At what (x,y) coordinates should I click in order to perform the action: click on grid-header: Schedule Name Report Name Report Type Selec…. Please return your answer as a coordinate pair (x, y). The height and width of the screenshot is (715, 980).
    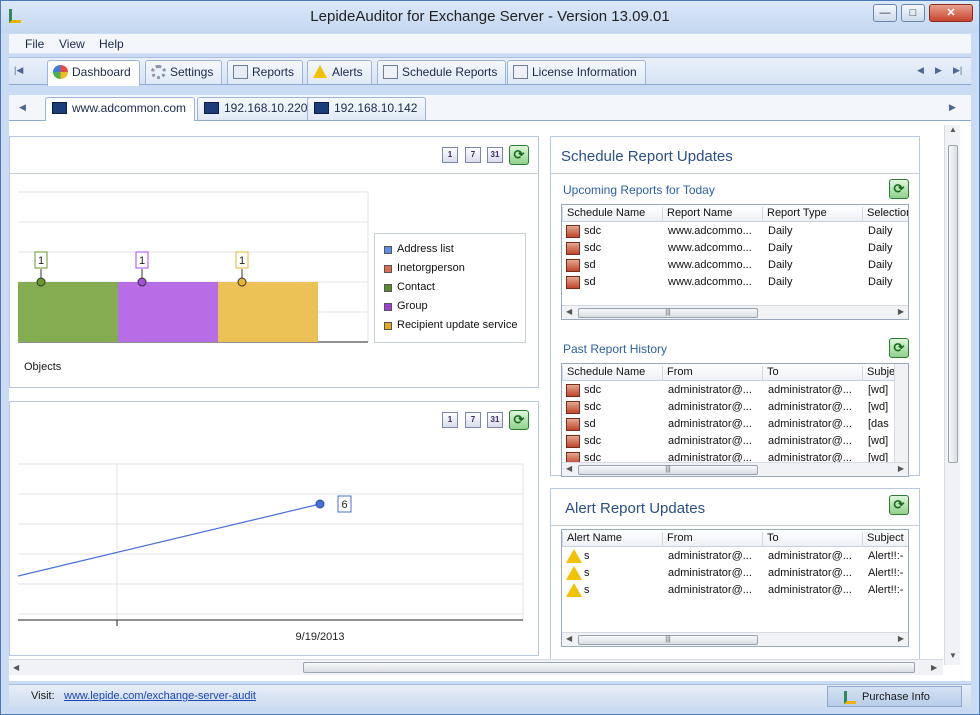
    Looking at the image, I should click on (735, 213).